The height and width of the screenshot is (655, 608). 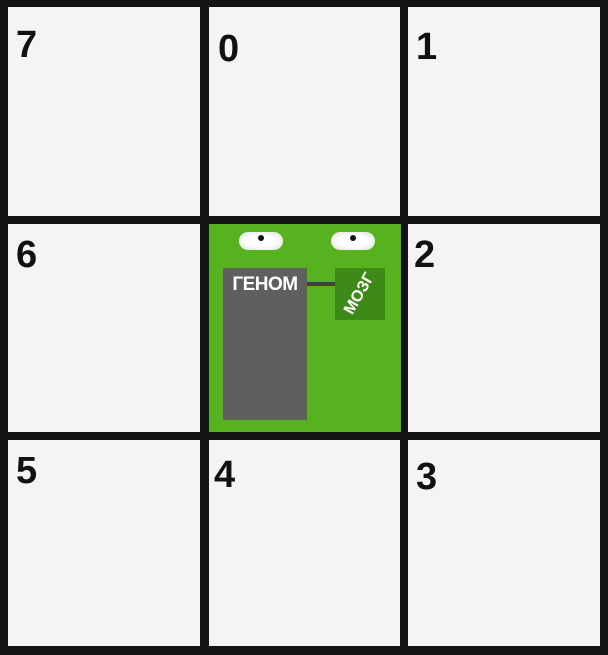 What do you see at coordinates (604, 327) in the screenshot?
I see `grid-line-vertical-right` at bounding box center [604, 327].